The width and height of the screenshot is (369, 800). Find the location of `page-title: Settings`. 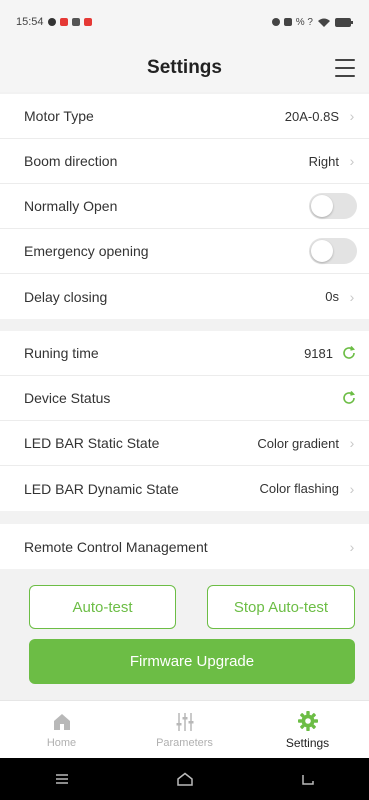

page-title: Settings is located at coordinates (184, 67).